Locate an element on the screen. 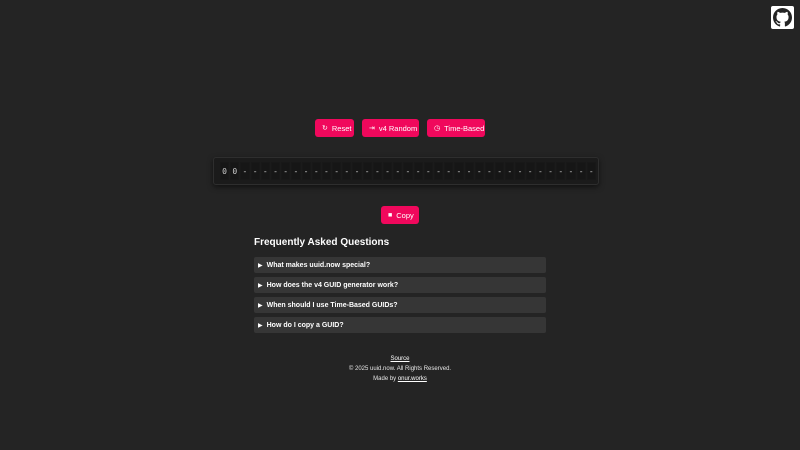 This screenshot has width=800, height=450. copy-button: ■ Copy is located at coordinates (400, 215).